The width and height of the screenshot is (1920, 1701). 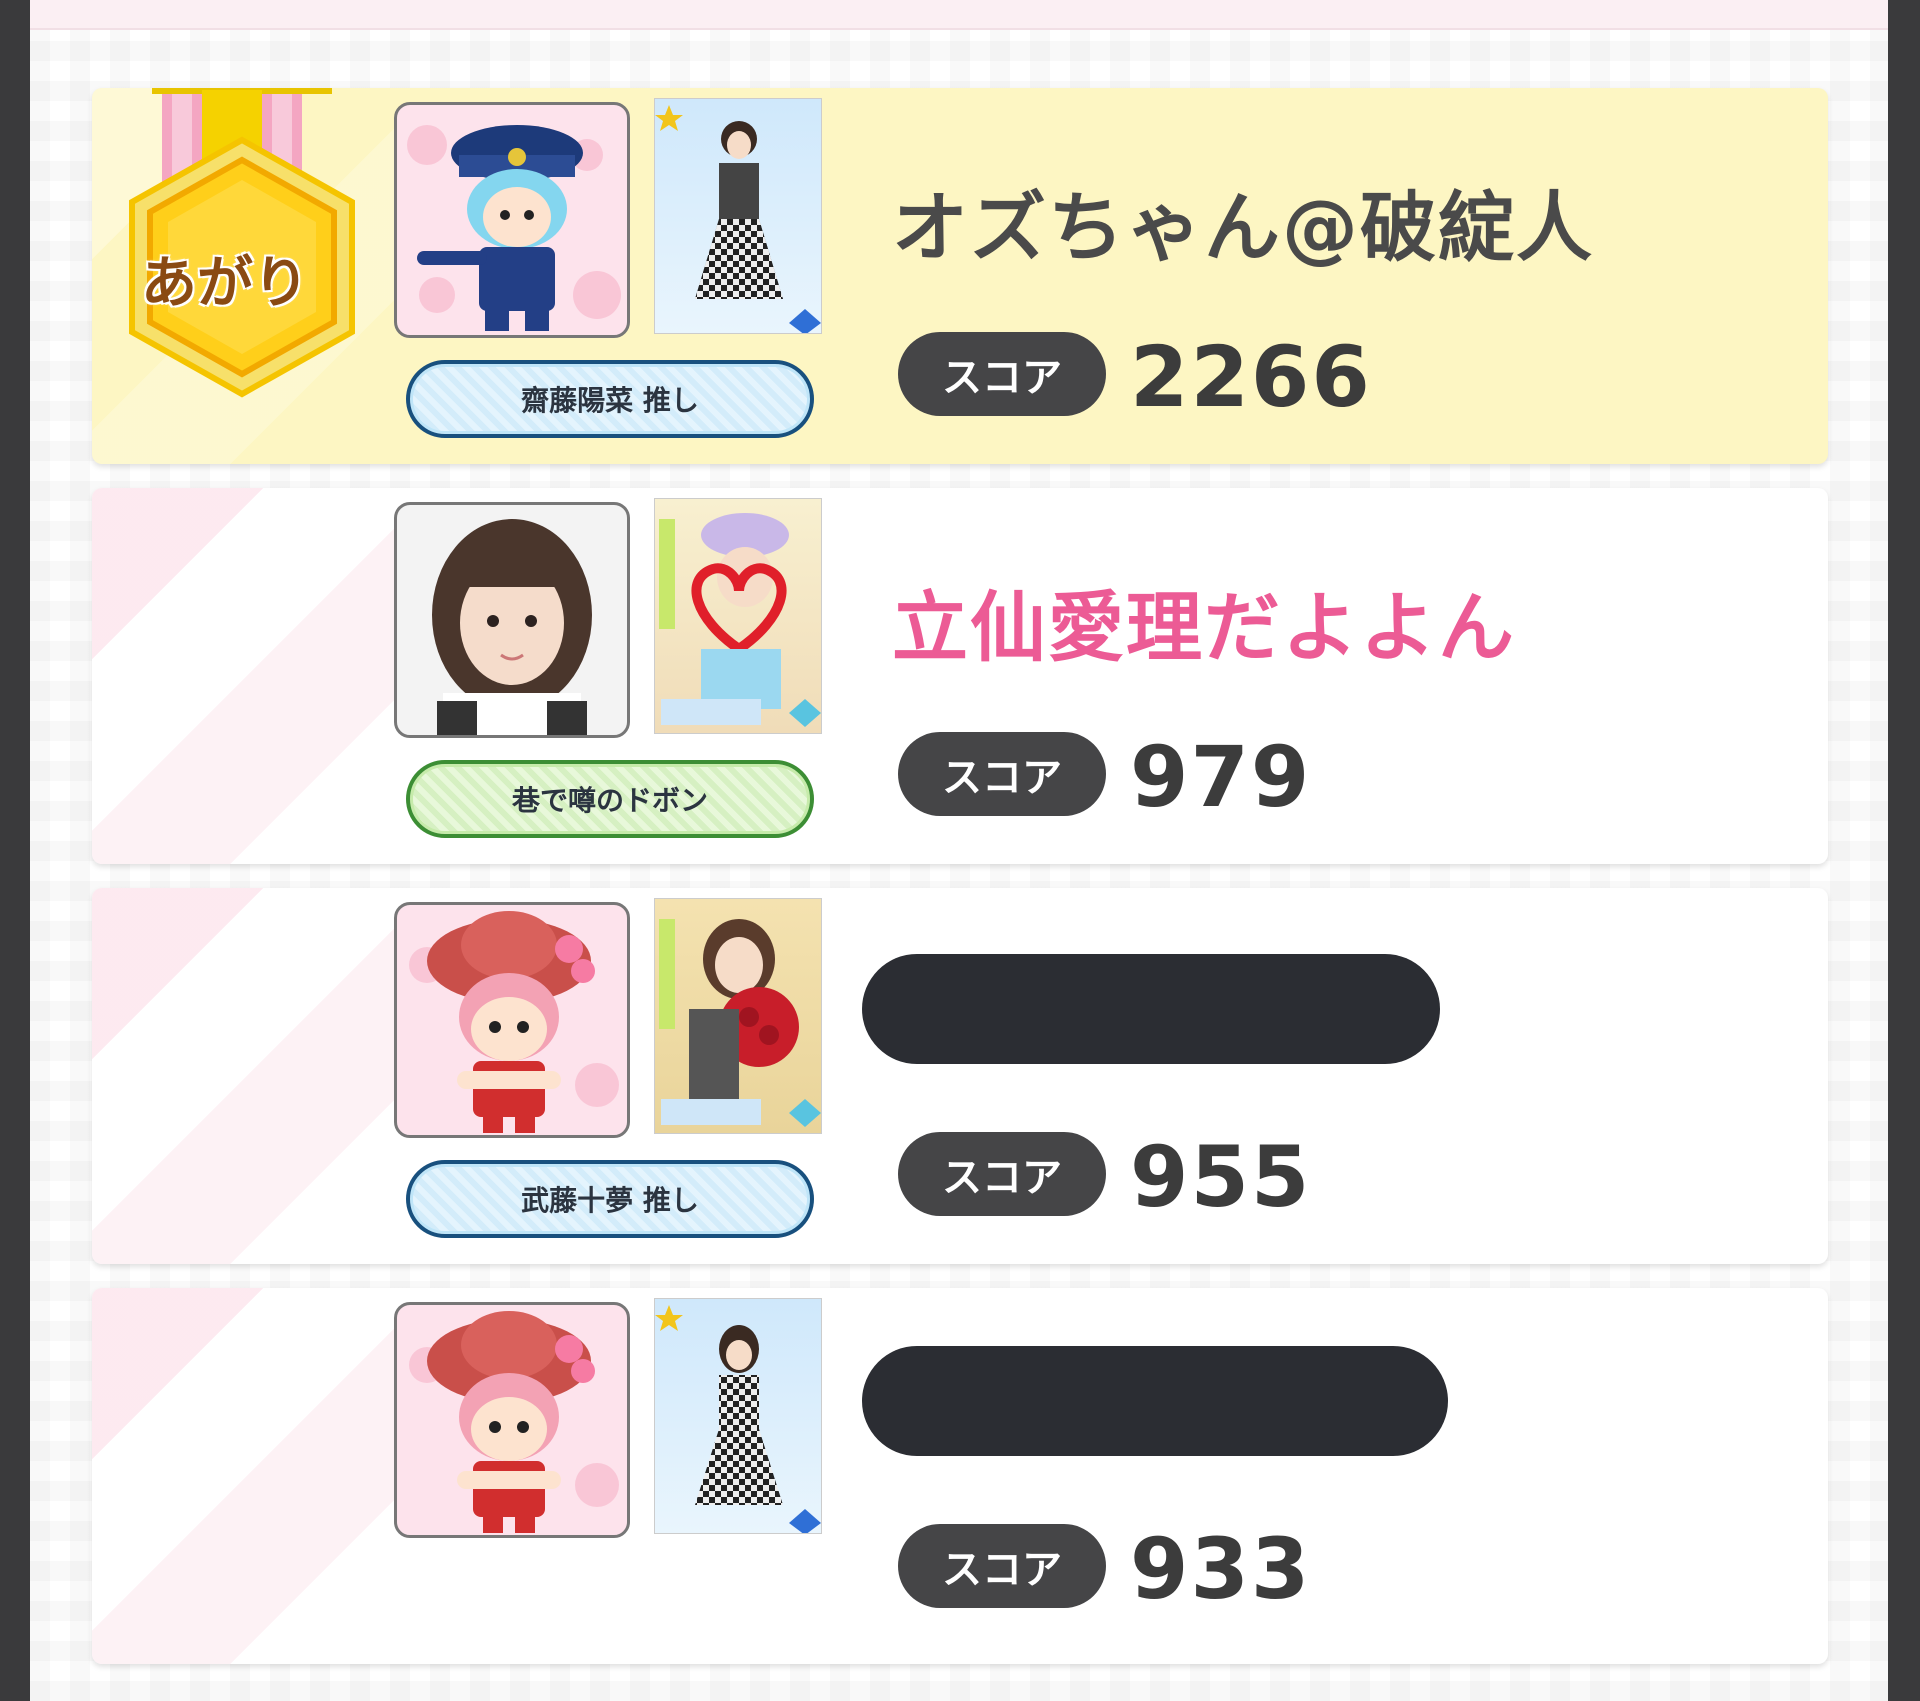 What do you see at coordinates (610, 1199) in the screenshot?
I see `oshi-badge: 武藤十夢 推し` at bounding box center [610, 1199].